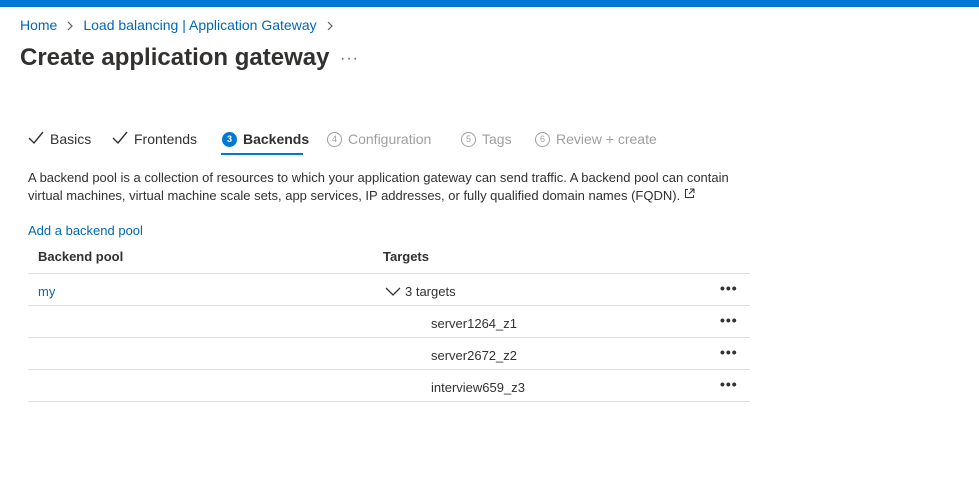 The height and width of the screenshot is (501, 979). What do you see at coordinates (389, 386) in the screenshot?
I see `table-row: interview659_z3 •••` at bounding box center [389, 386].